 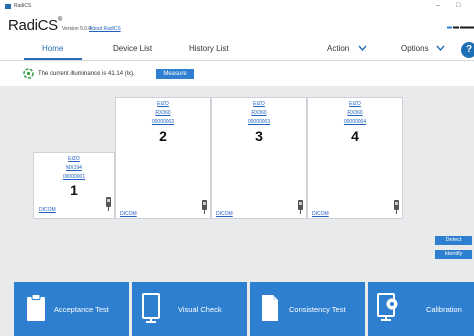 I want to click on acceptance-test-button: Acceptance Test, so click(x=71, y=309).